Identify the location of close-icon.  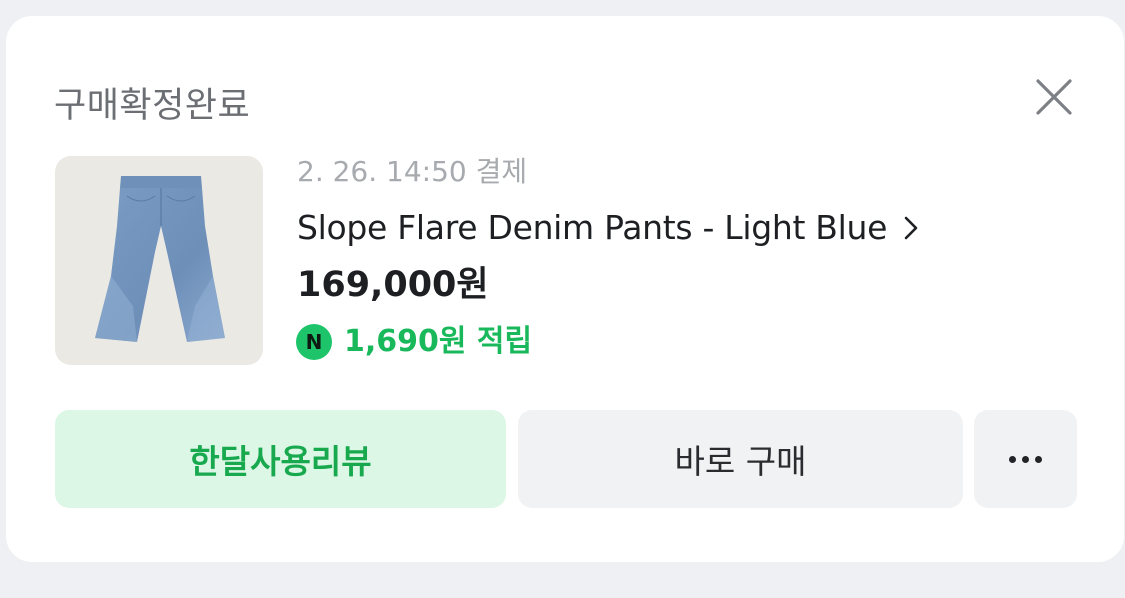
(1054, 97).